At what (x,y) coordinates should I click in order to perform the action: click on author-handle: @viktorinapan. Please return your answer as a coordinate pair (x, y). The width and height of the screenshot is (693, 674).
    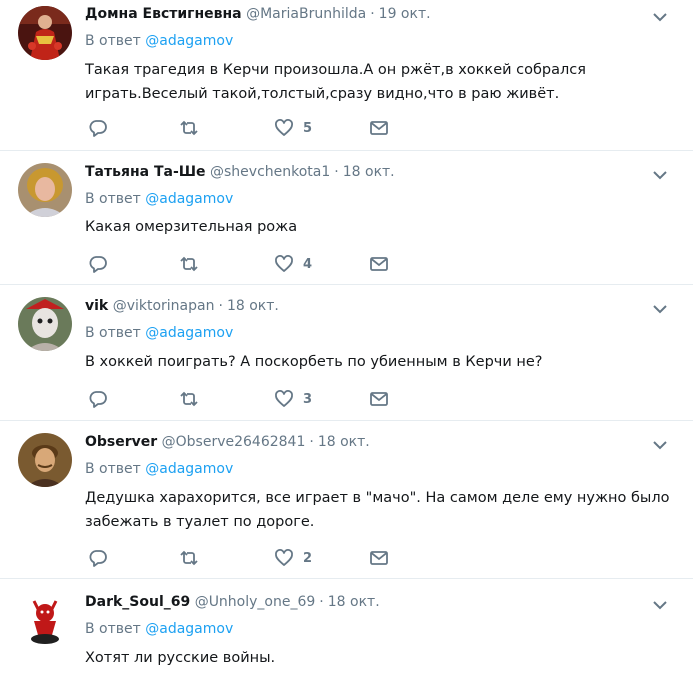
    Looking at the image, I should click on (164, 306).